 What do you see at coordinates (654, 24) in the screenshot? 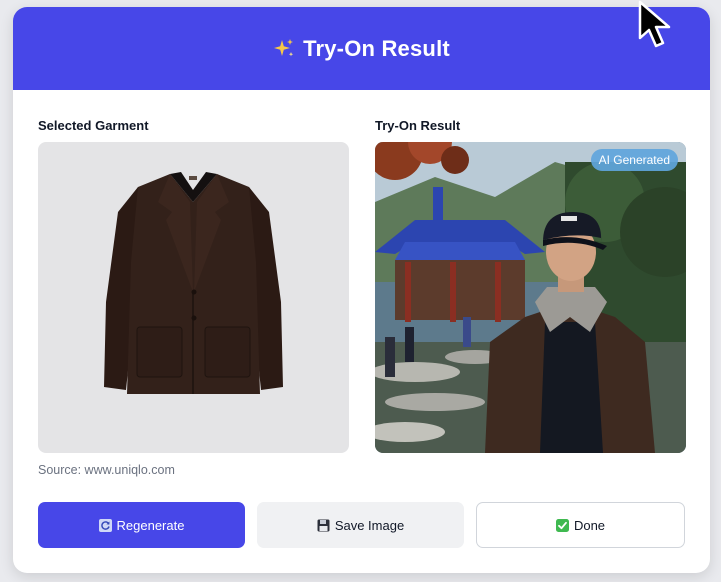
I see `mouse-cursor-icon` at bounding box center [654, 24].